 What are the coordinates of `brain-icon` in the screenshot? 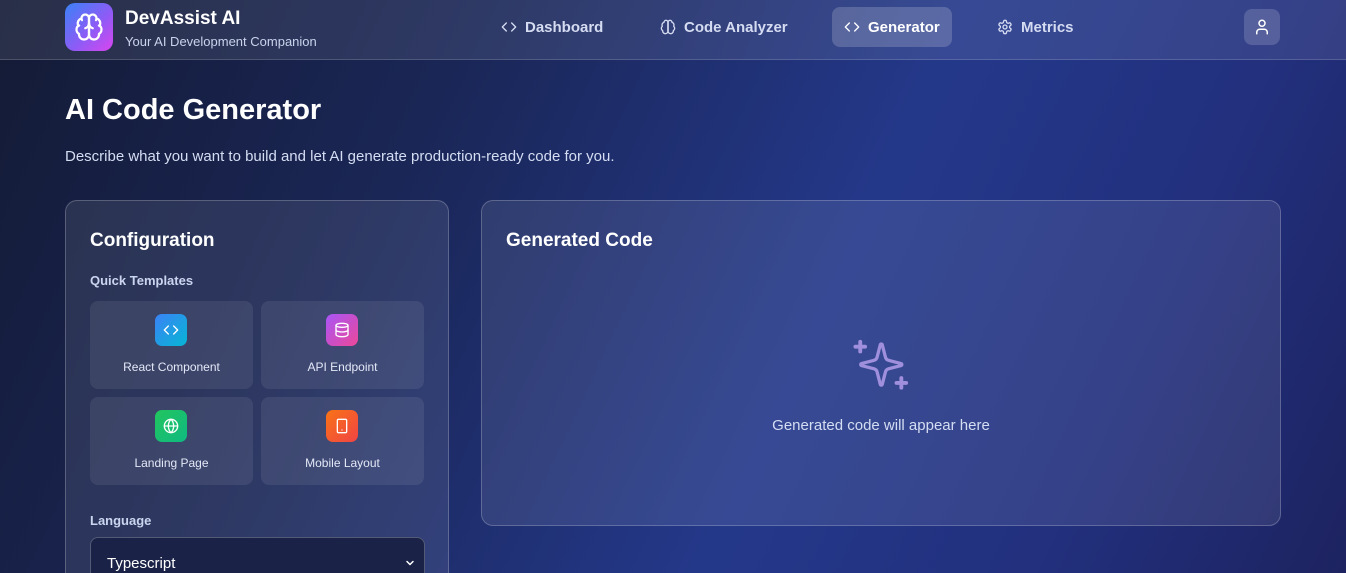 It's located at (668, 27).